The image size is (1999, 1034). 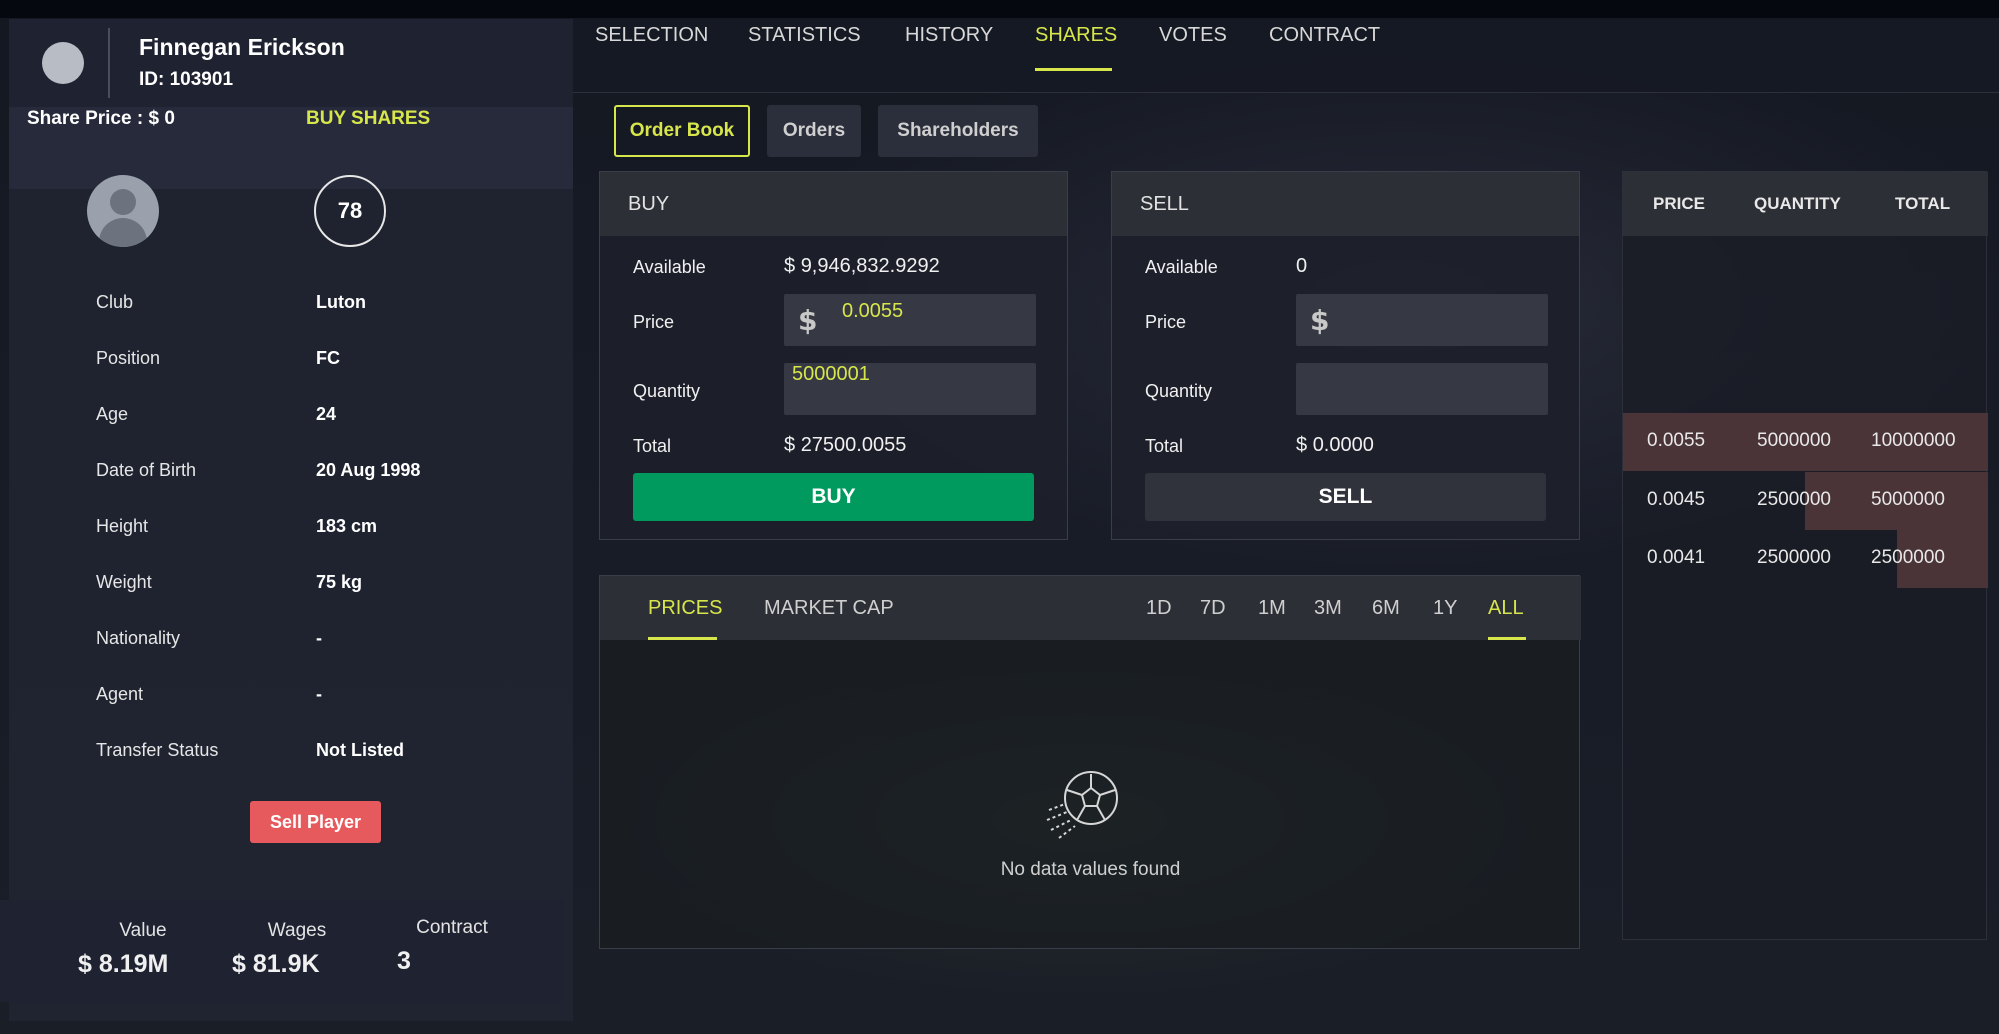 I want to click on sell-price-label: Price, so click(x=1166, y=322).